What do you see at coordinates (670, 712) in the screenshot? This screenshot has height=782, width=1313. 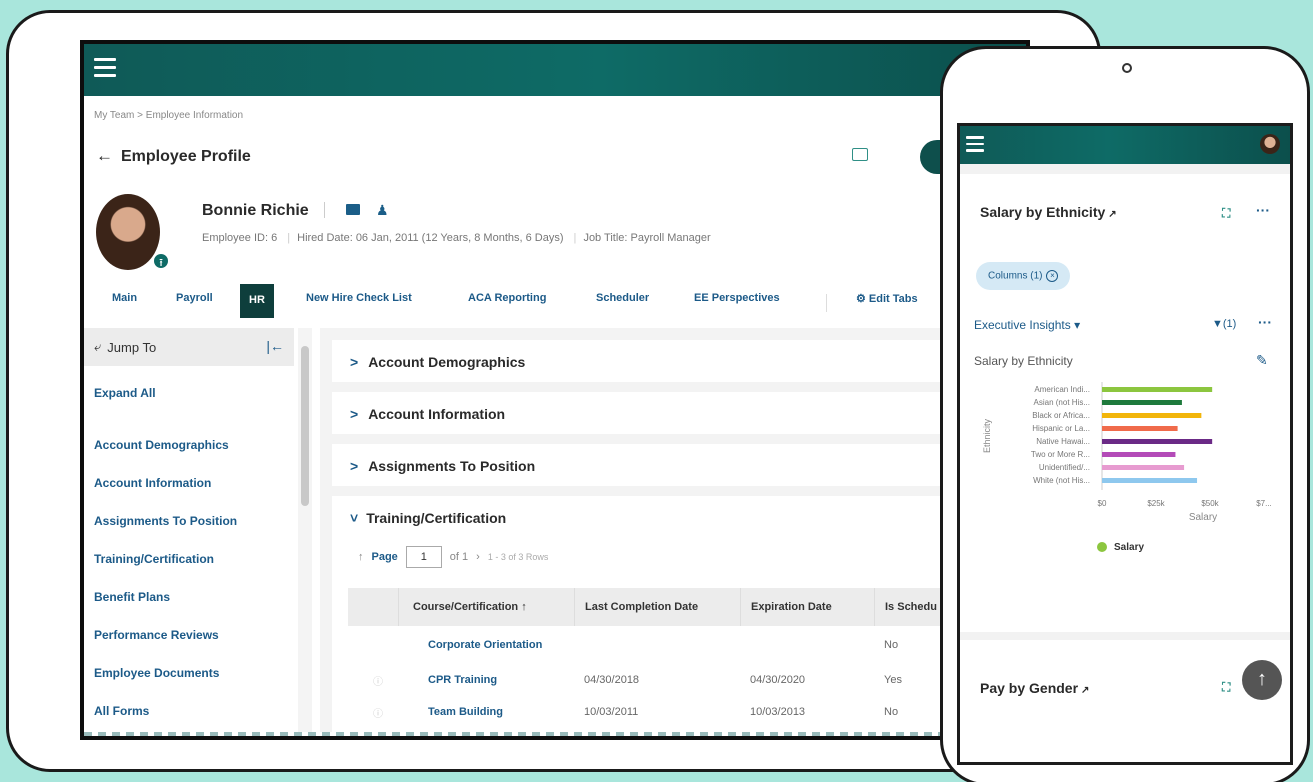 I see `table-row: ⓘ Team Building 10/03/2011 10/03/2013 No` at bounding box center [670, 712].